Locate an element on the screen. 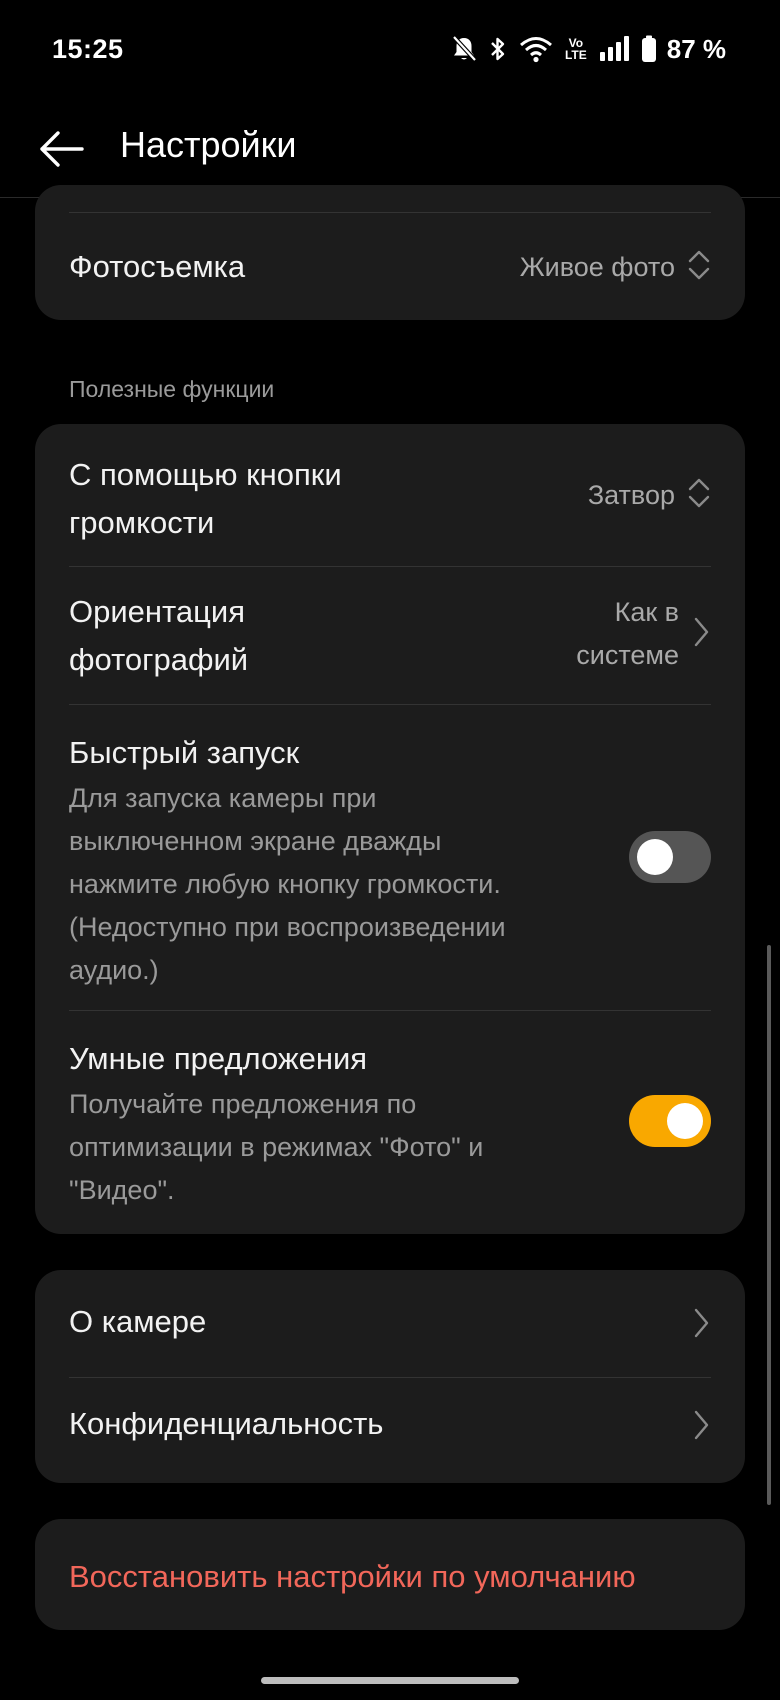 The height and width of the screenshot is (1700, 780). quick-launch-desc-line1: Для запуска камеры при is located at coordinates (223, 798).